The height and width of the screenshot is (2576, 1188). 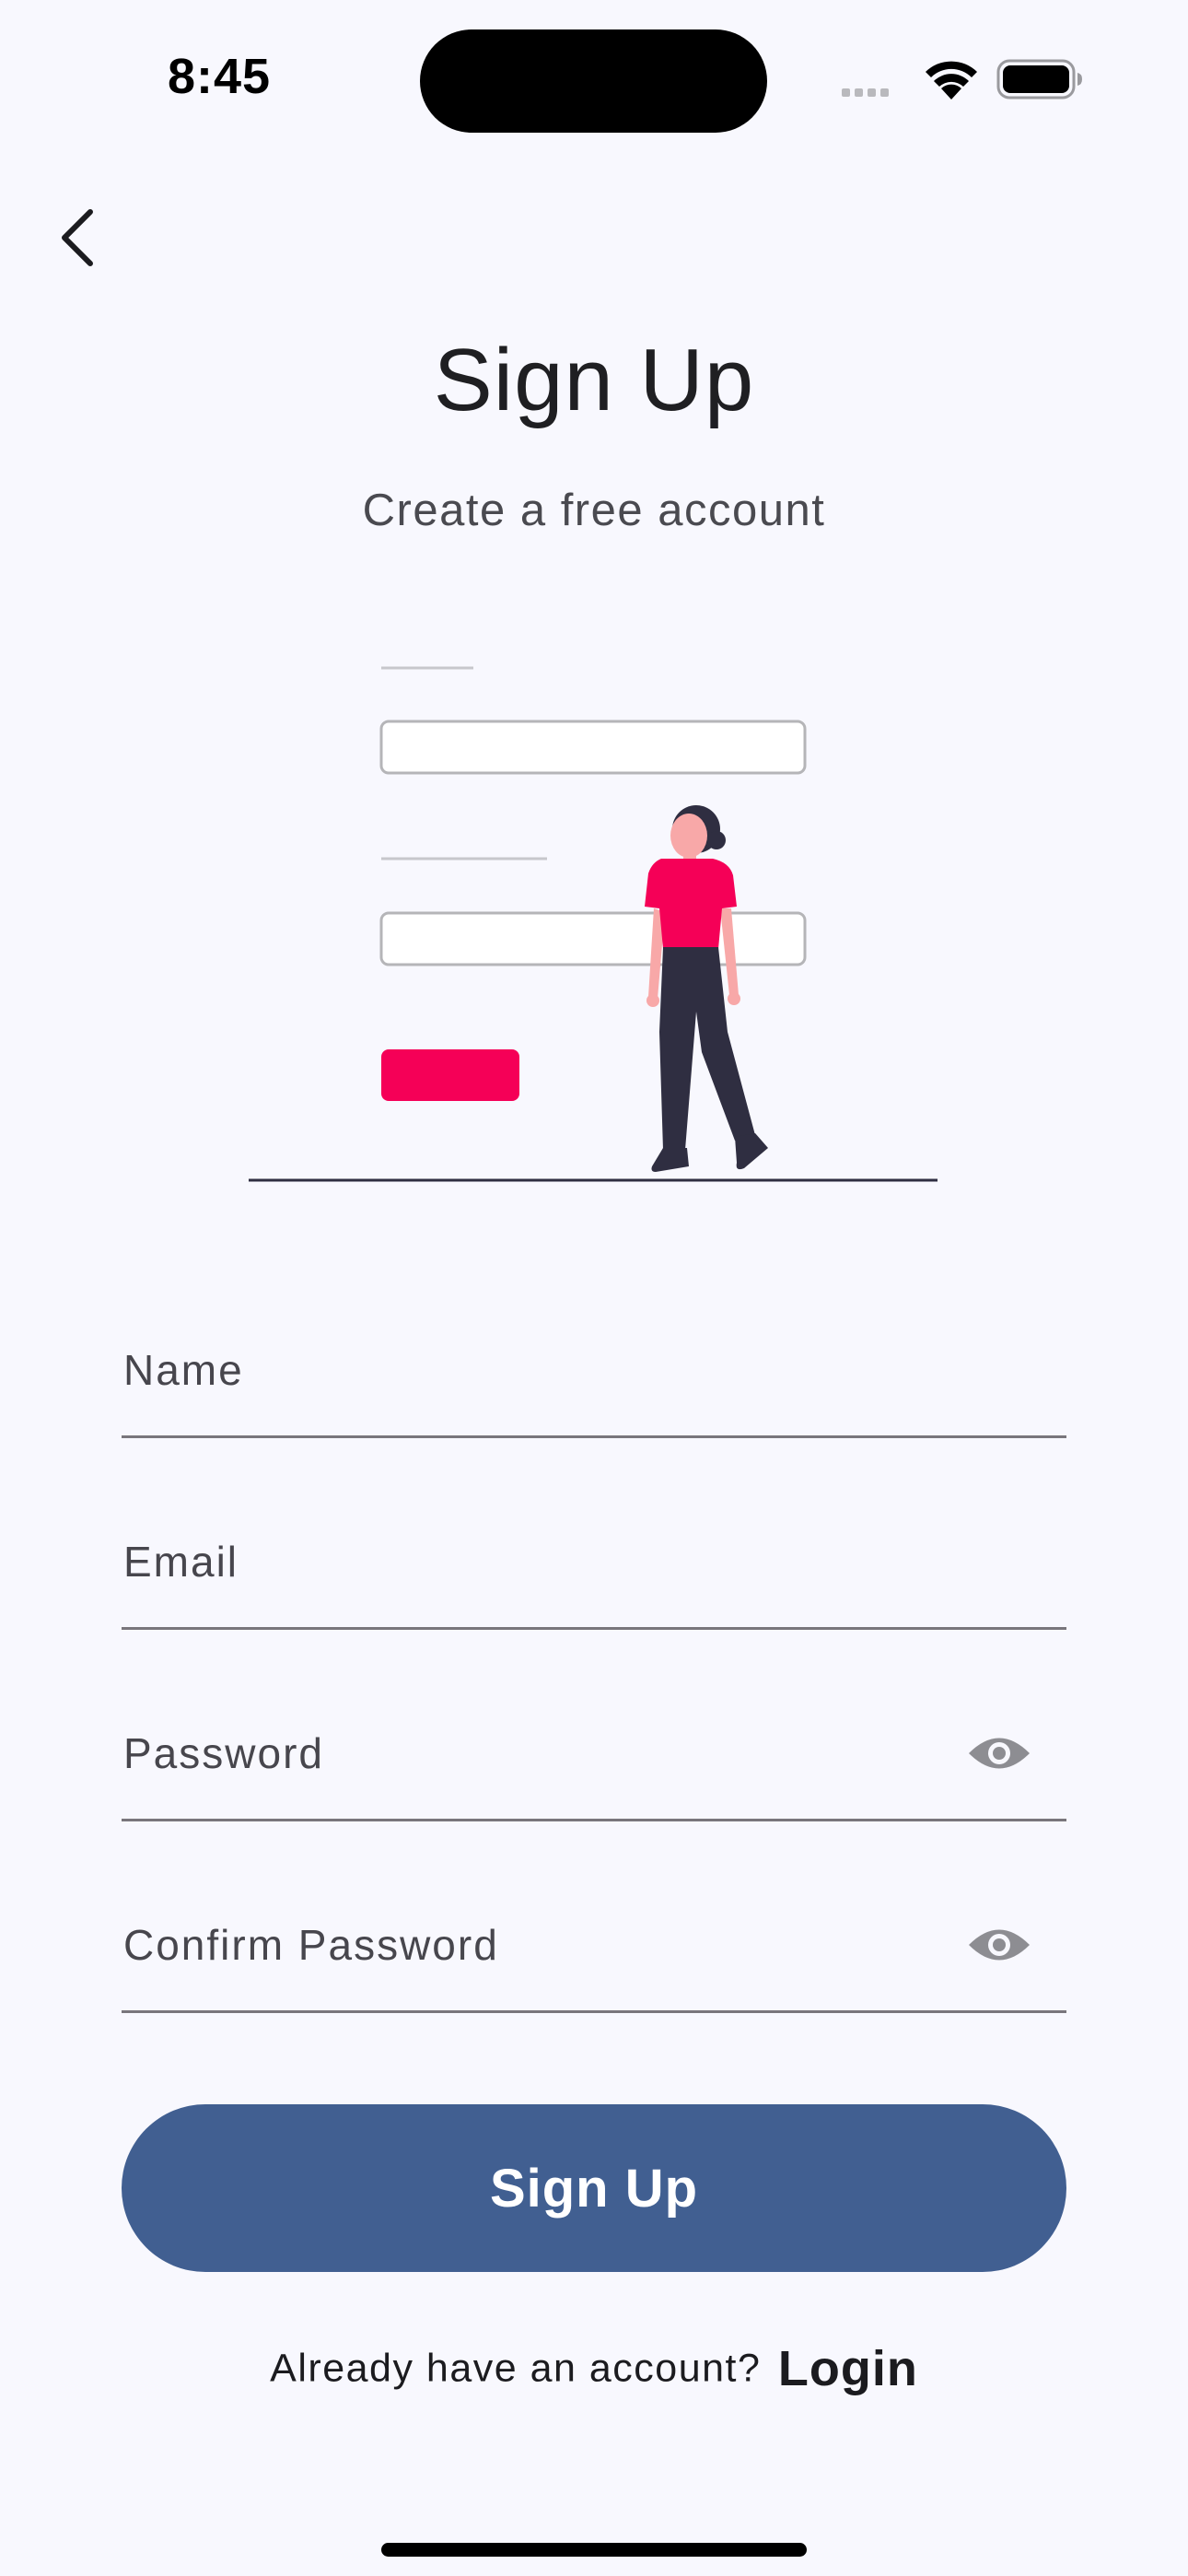 I want to click on chevron-left-icon, so click(x=77, y=237).